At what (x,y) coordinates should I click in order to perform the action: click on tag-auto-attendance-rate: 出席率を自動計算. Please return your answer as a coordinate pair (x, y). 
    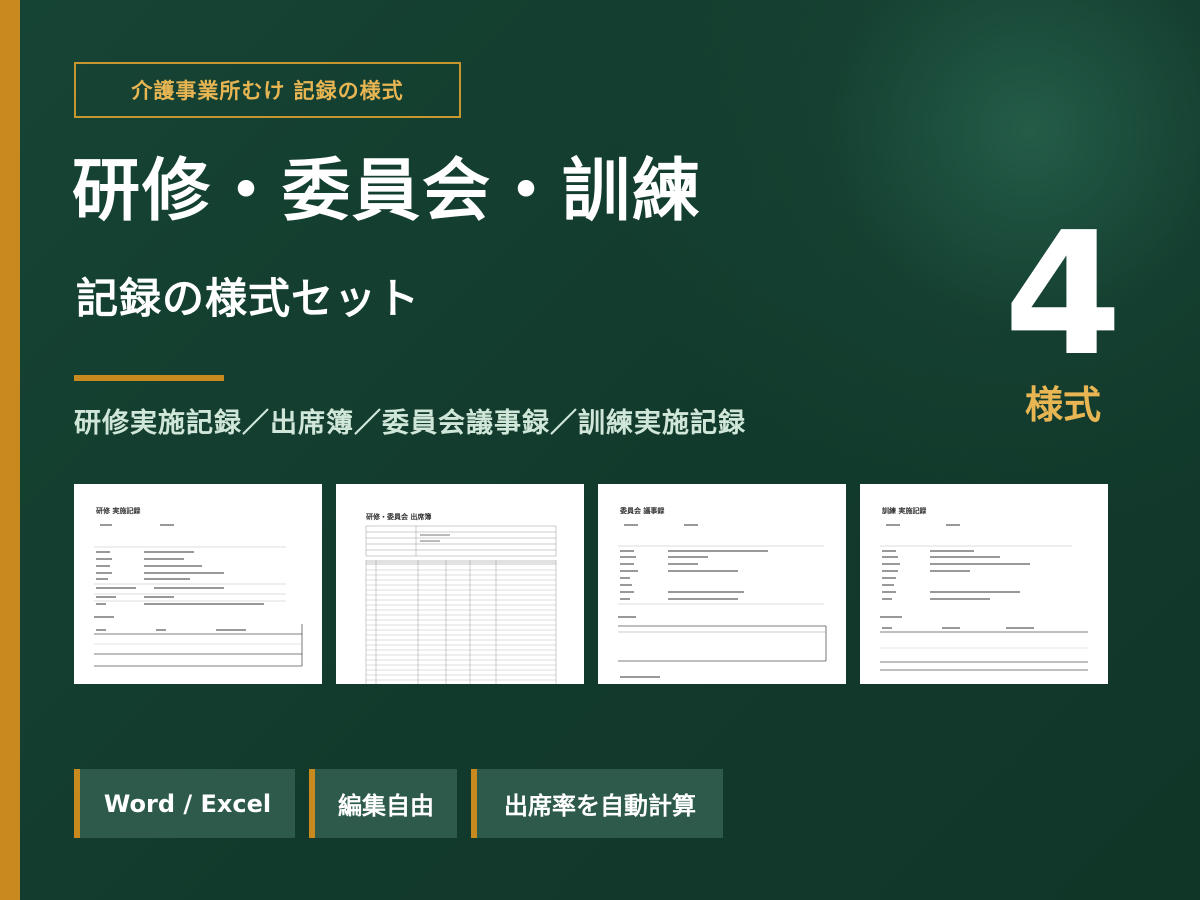
    Looking at the image, I should click on (597, 803).